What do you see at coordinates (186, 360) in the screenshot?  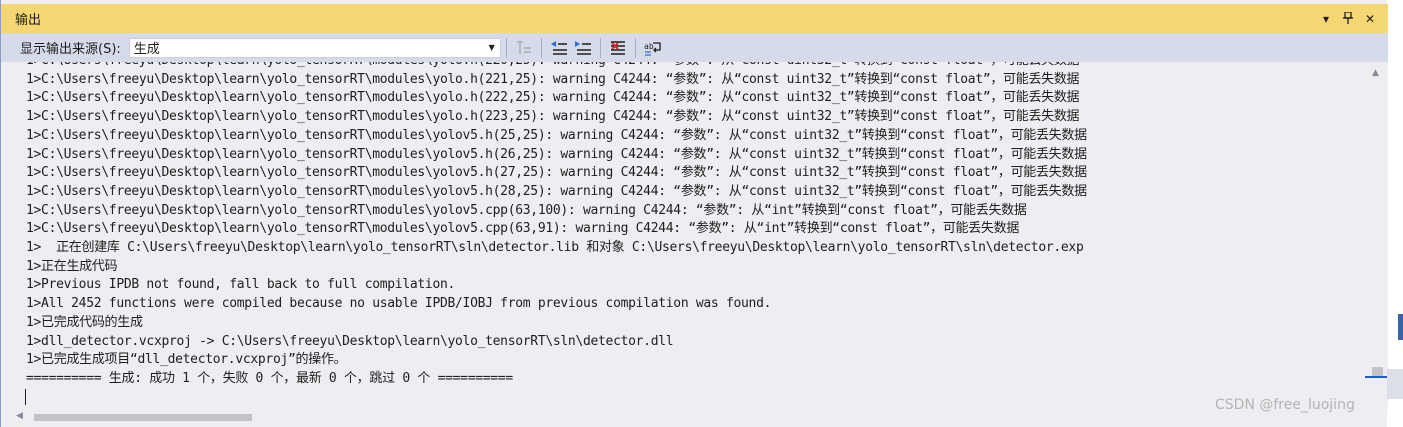 I see `output-line: 1>已完成生成项目“dll_detector.vcxproj”的操作。` at bounding box center [186, 360].